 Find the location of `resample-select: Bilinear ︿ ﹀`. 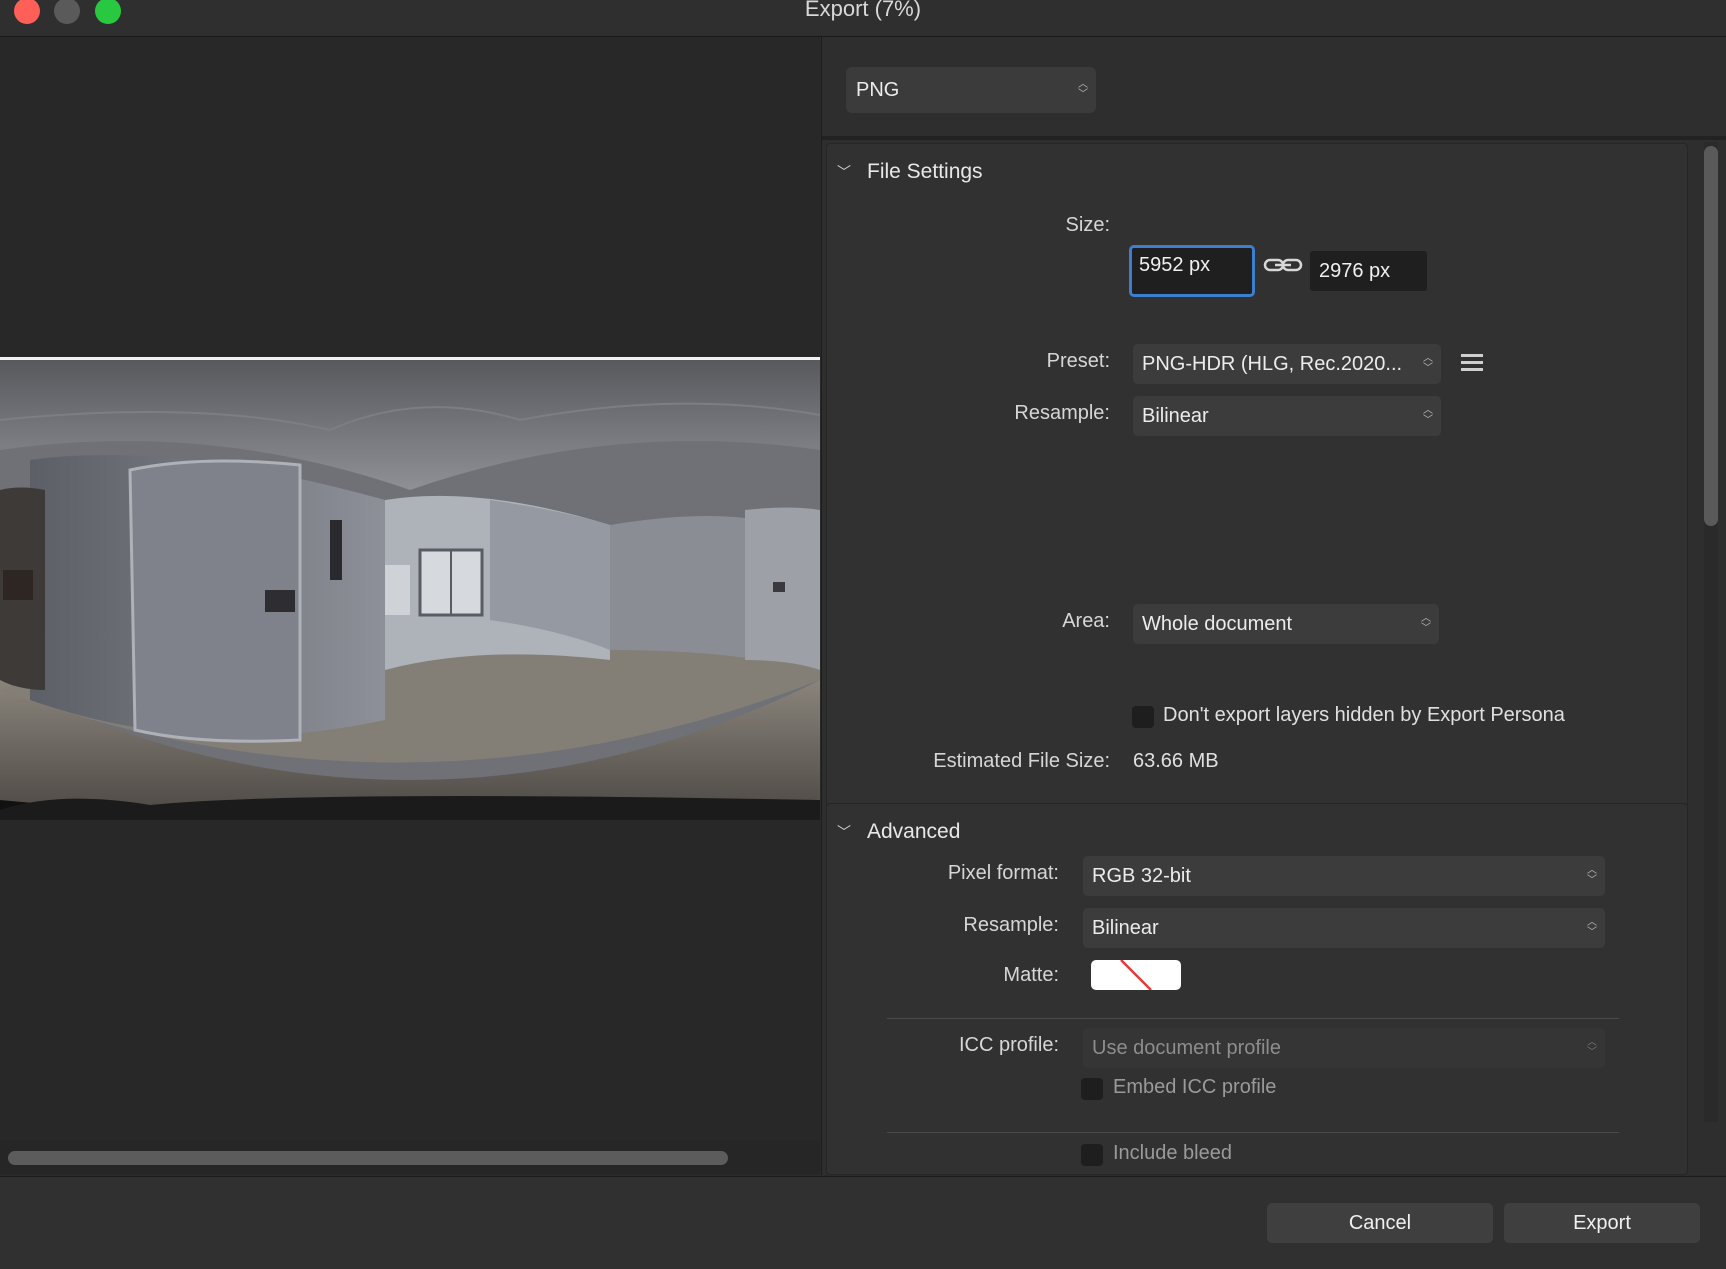

resample-select: Bilinear ︿ ﹀ is located at coordinates (1287, 416).